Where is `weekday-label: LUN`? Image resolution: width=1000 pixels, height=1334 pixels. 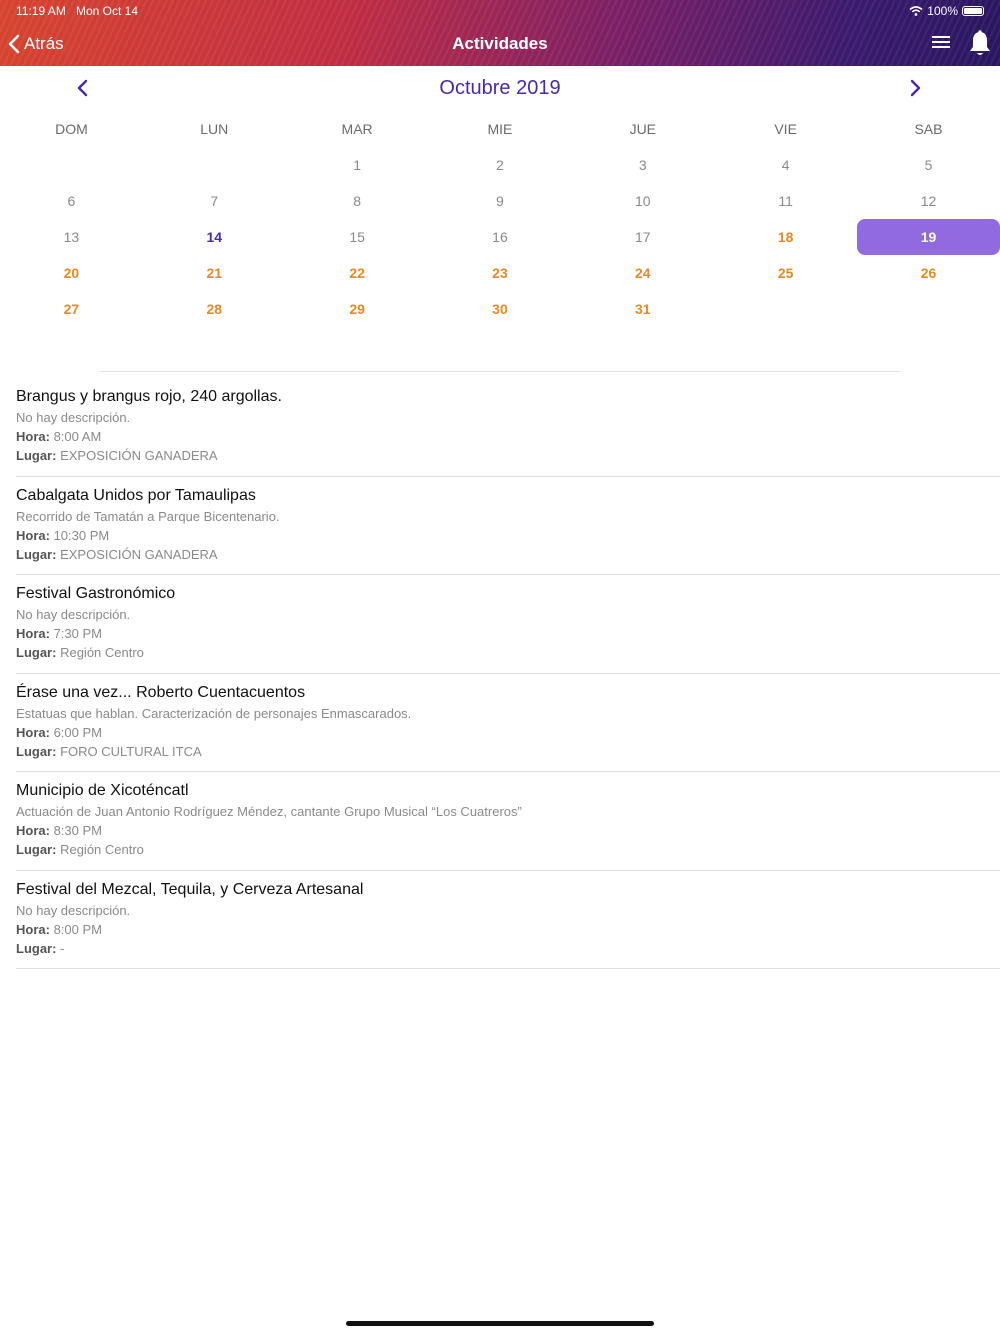
weekday-label: LUN is located at coordinates (214, 129).